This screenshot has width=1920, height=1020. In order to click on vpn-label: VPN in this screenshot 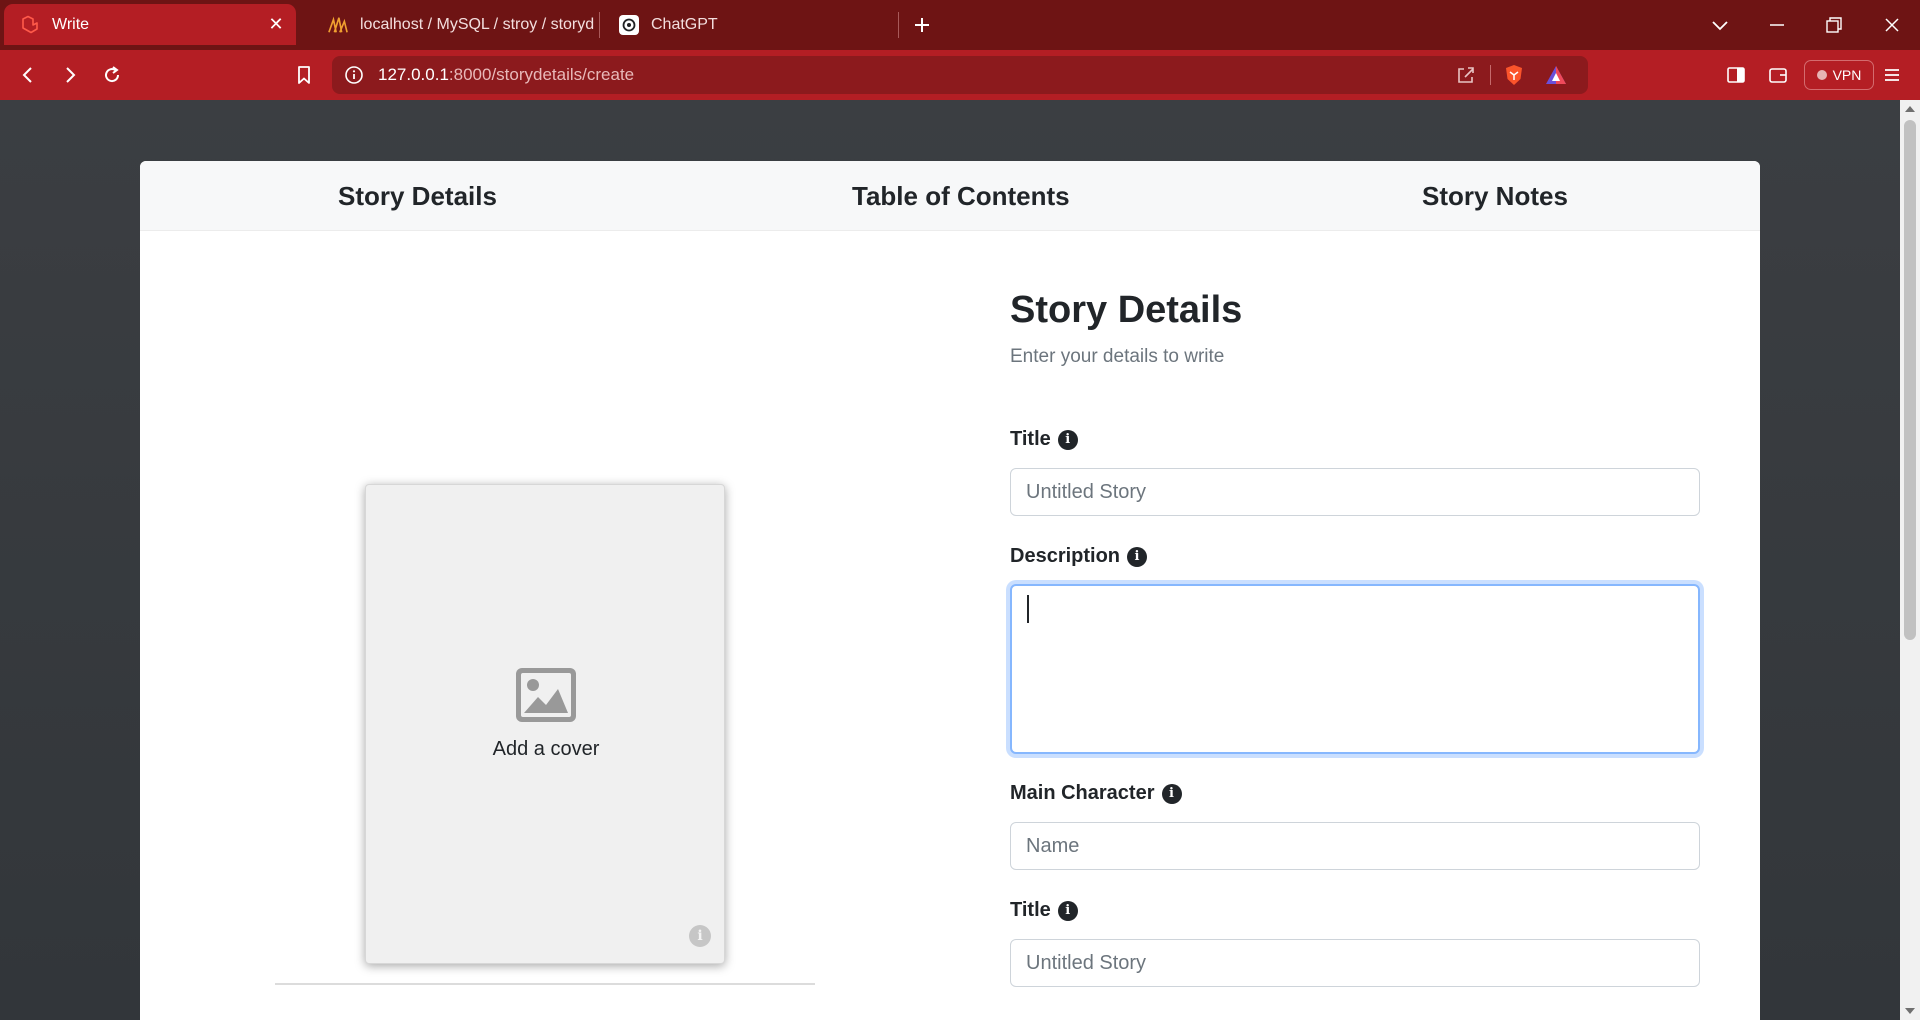, I will do `click(1847, 75)`.